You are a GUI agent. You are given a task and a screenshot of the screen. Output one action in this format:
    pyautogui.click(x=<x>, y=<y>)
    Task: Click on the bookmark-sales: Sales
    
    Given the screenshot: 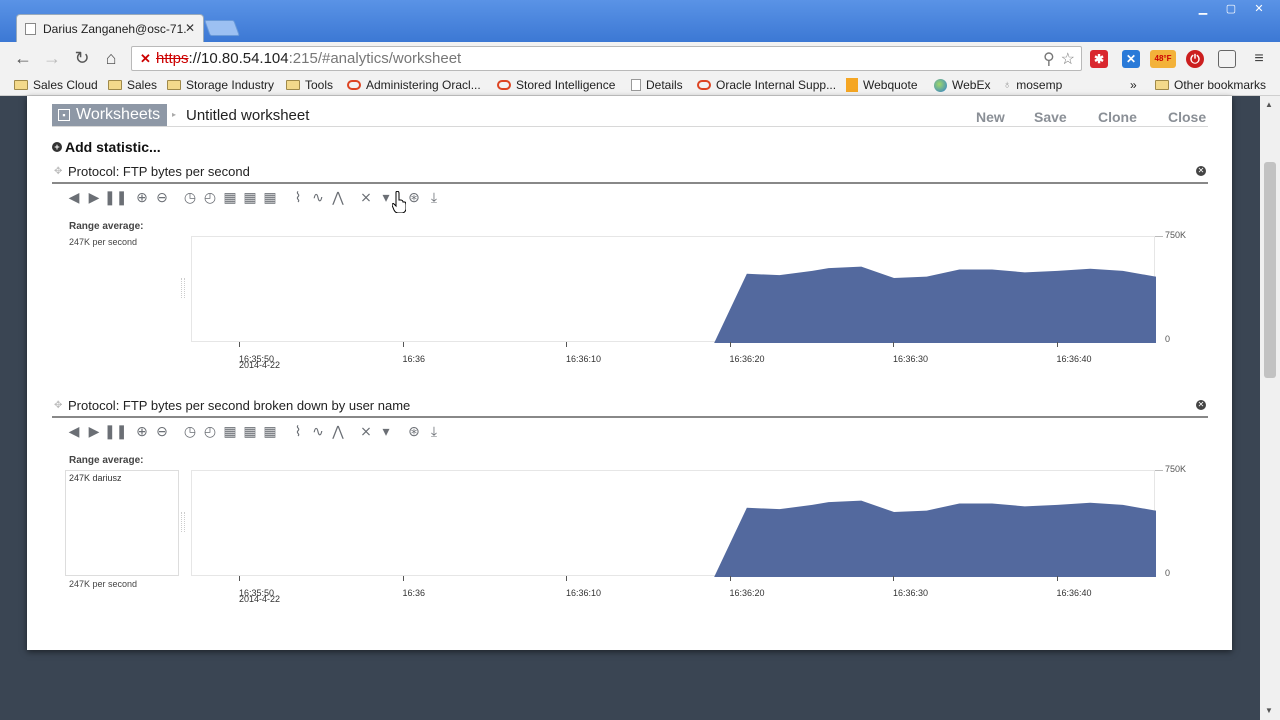 What is the action you would take?
    pyautogui.click(x=132, y=85)
    